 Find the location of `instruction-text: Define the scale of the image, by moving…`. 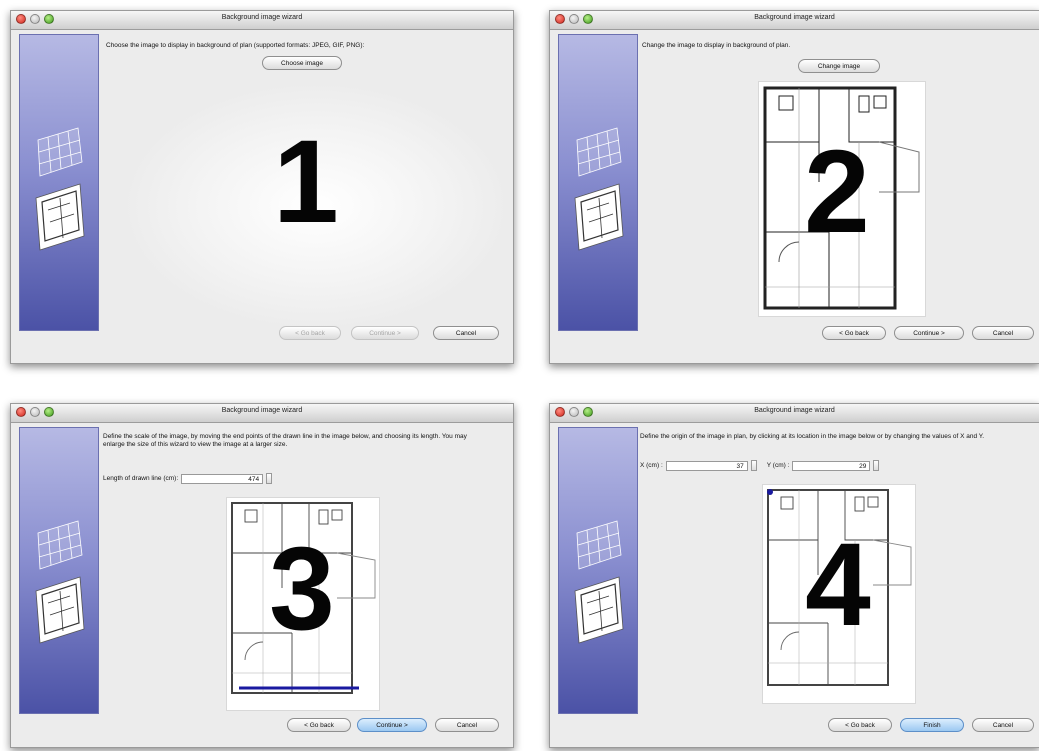

instruction-text: Define the scale of the image, by moving… is located at coordinates (285, 440).